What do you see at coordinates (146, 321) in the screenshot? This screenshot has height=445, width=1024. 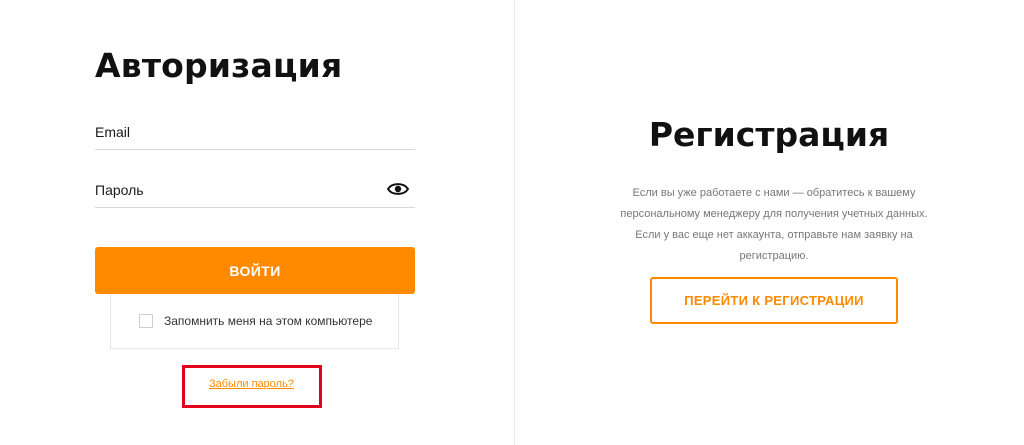 I see `remember-me-checkbox` at bounding box center [146, 321].